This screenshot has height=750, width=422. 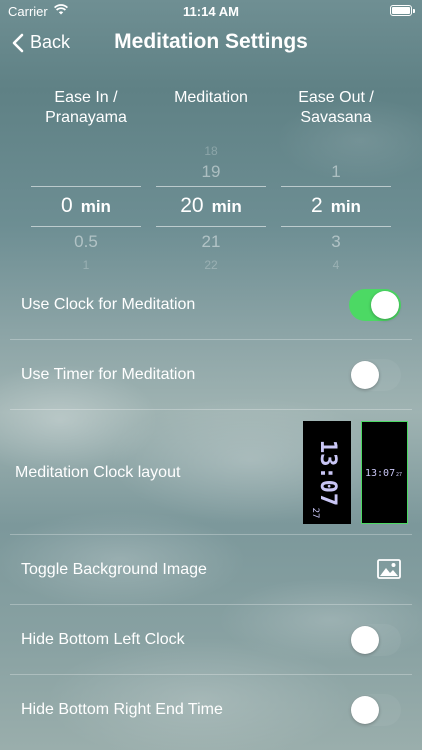 What do you see at coordinates (98, 472) in the screenshot?
I see `clock-layout-label: Meditation Clock layout` at bounding box center [98, 472].